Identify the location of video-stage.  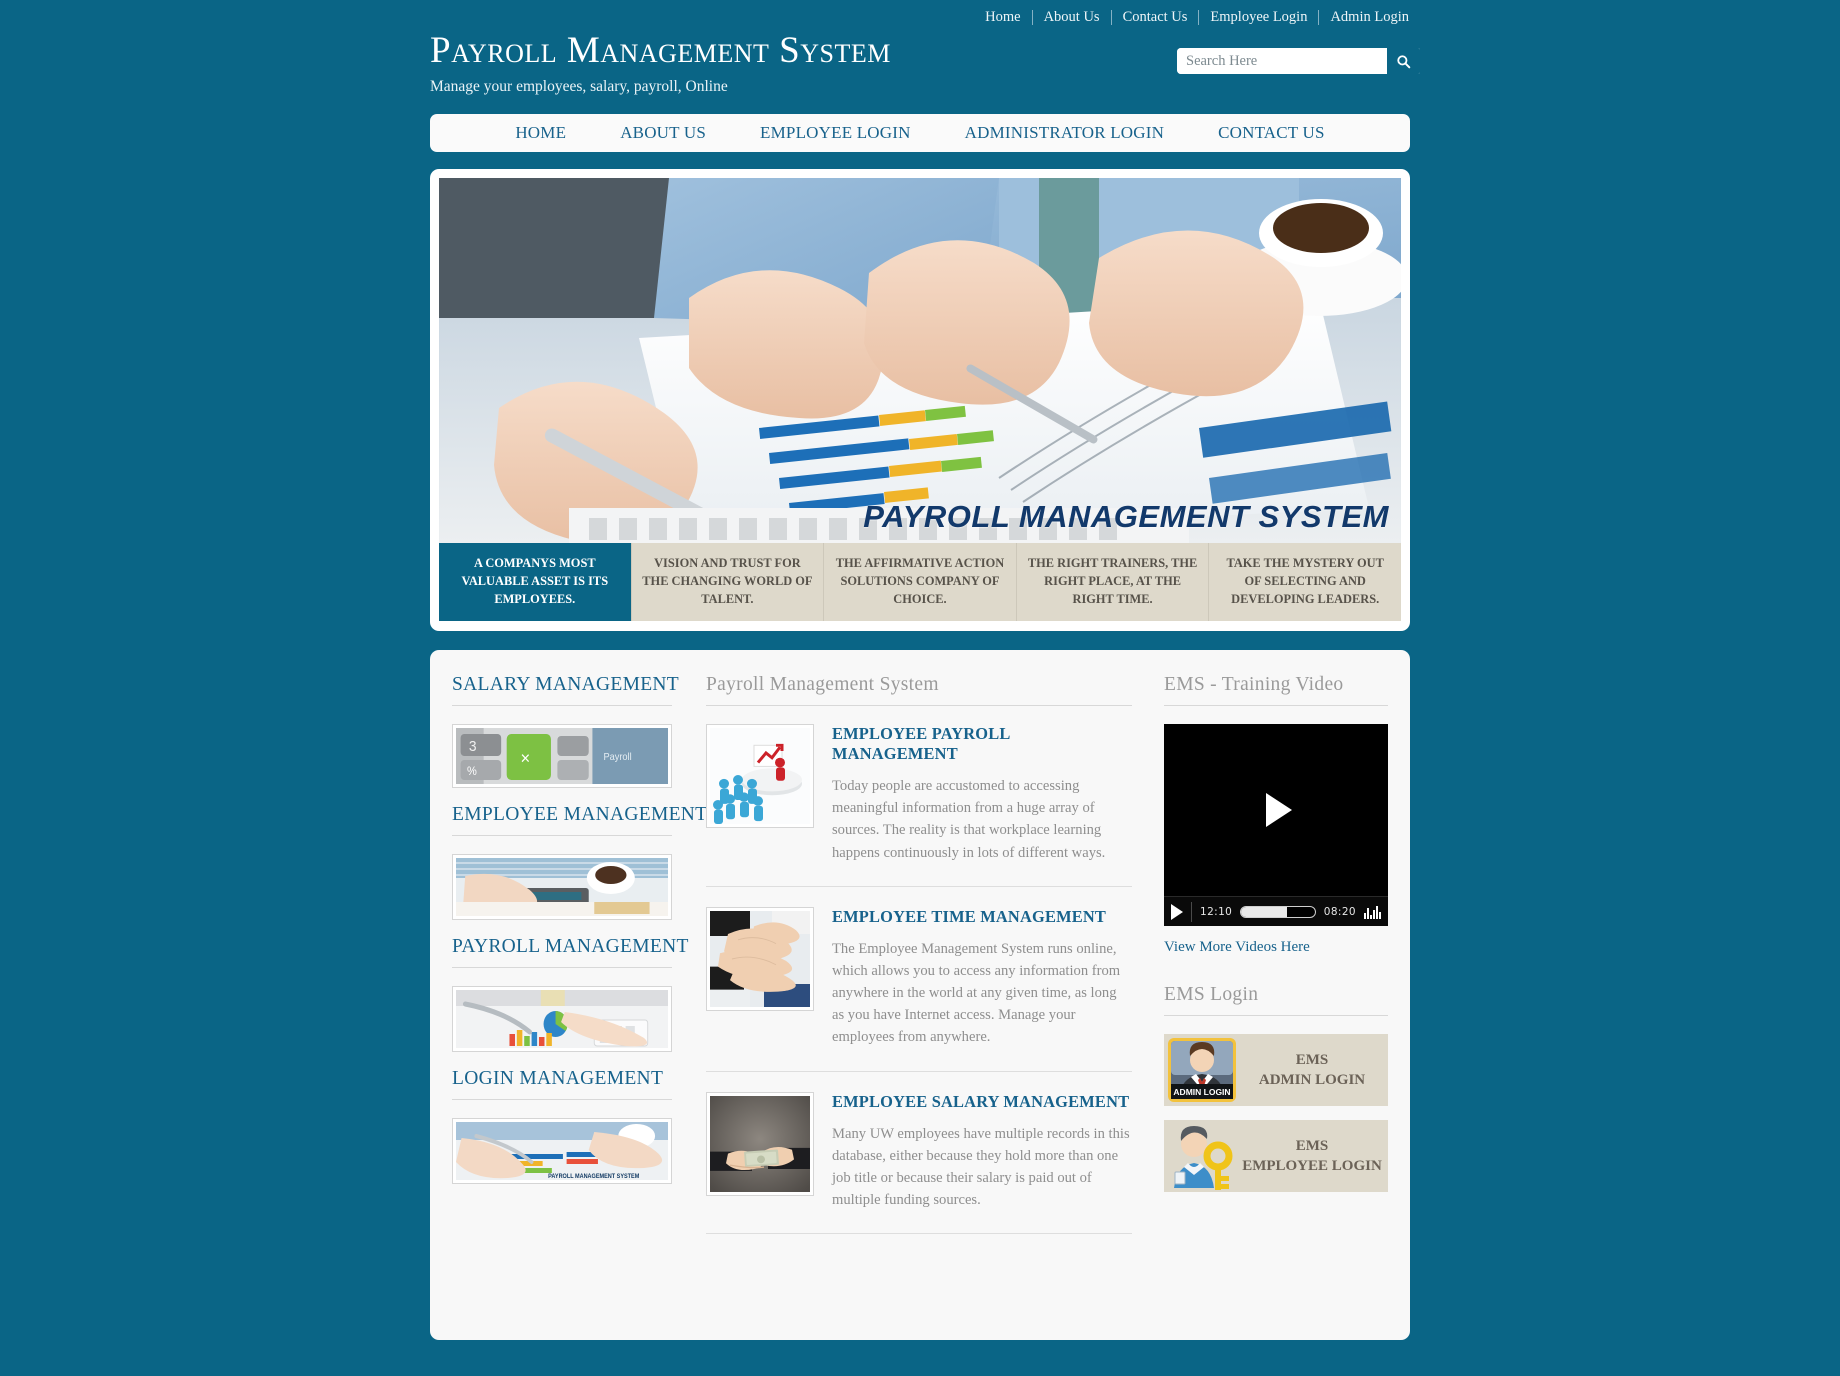
(1276, 810).